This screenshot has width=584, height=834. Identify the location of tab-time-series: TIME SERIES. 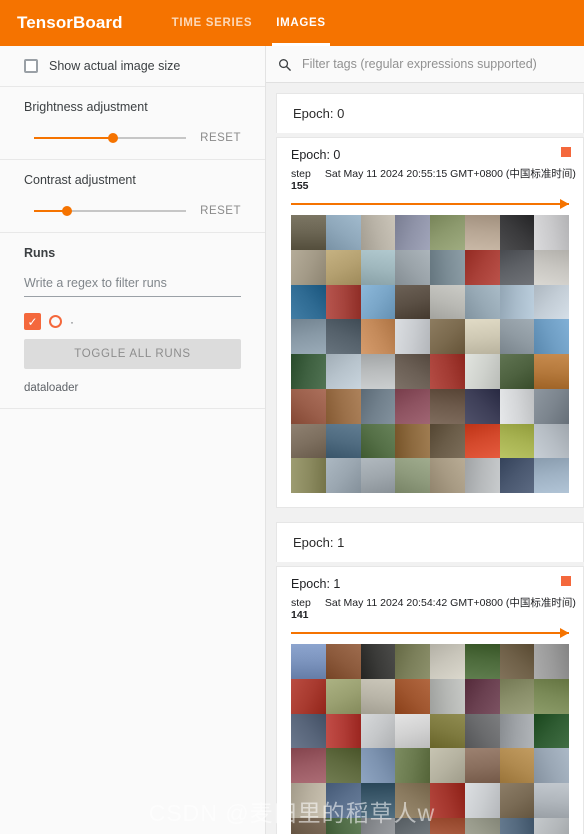
(212, 23).